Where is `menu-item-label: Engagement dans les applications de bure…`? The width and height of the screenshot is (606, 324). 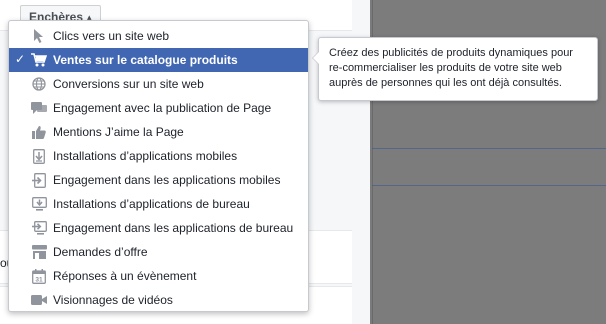
menu-item-label: Engagement dans les applications de bure… is located at coordinates (173, 228).